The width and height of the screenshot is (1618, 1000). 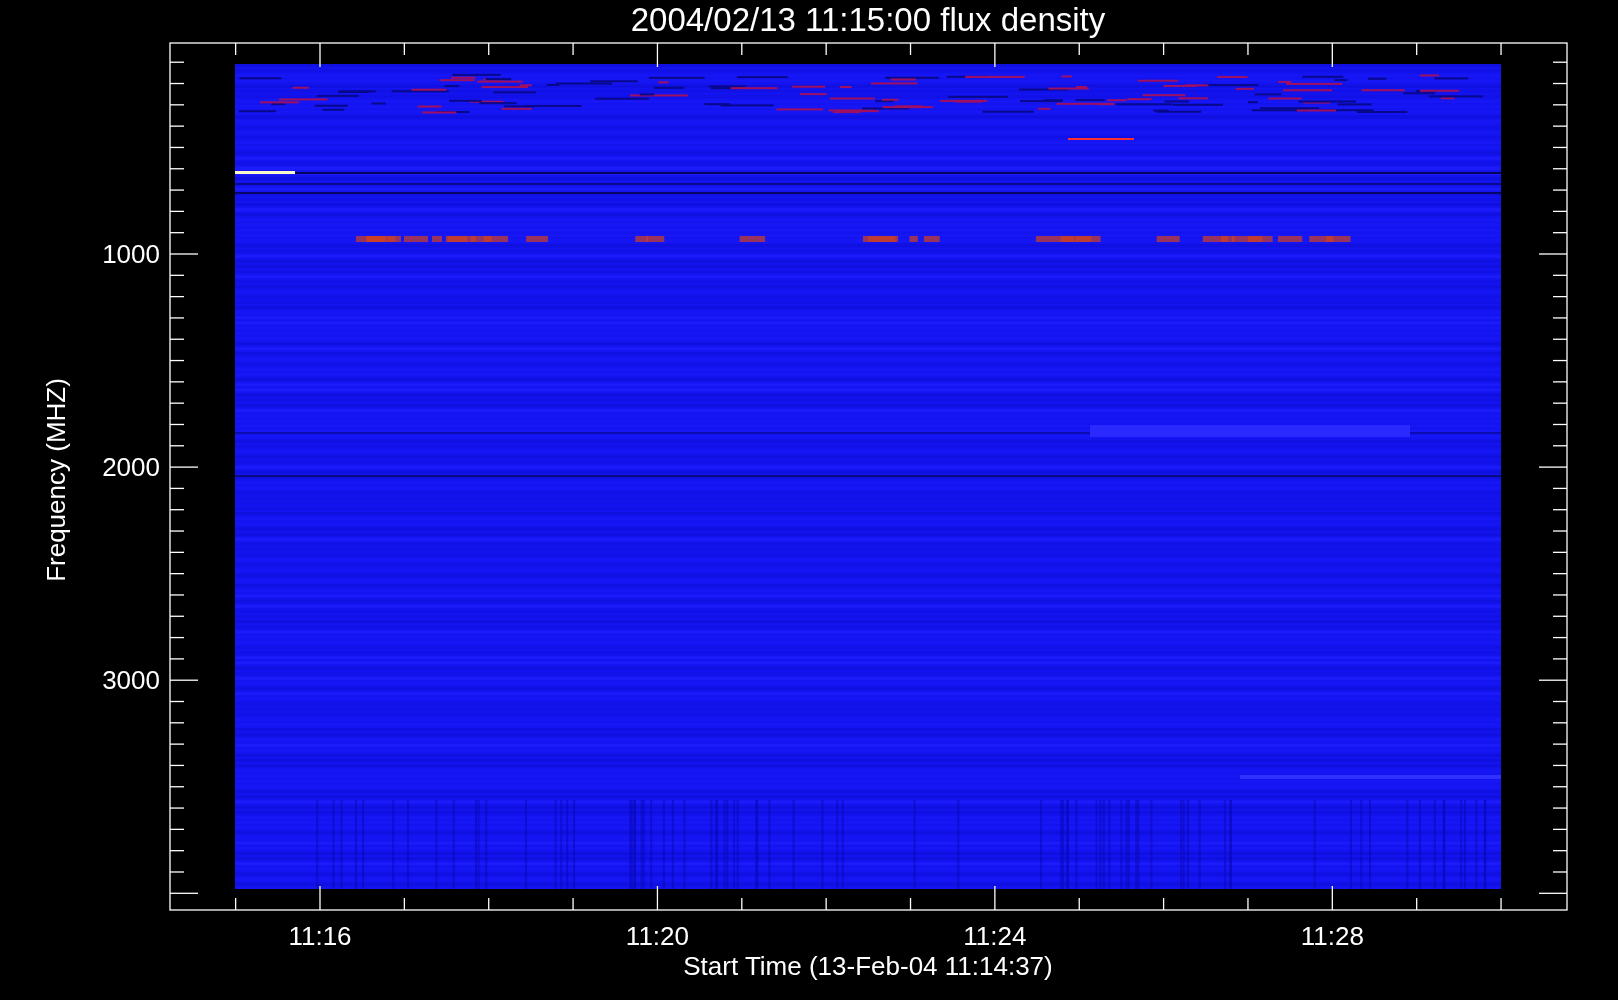 What do you see at coordinates (657, 936) in the screenshot?
I see `x-tick-label: 11:20` at bounding box center [657, 936].